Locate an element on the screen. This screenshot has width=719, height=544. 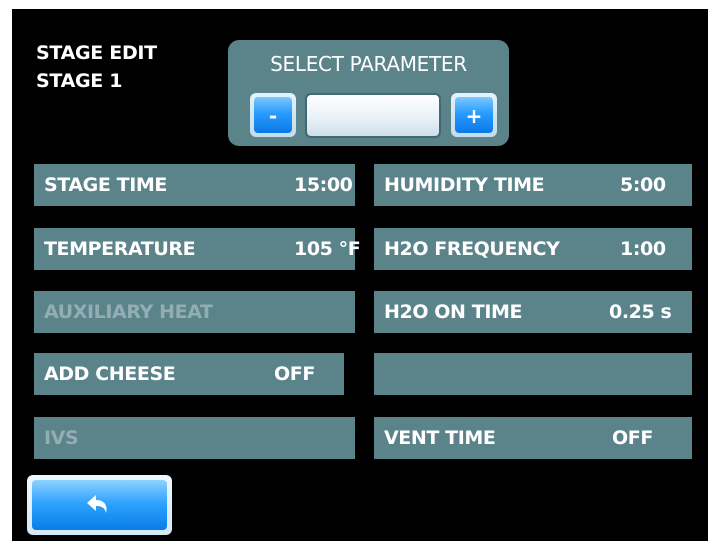
increment-button: + is located at coordinates (474, 115).